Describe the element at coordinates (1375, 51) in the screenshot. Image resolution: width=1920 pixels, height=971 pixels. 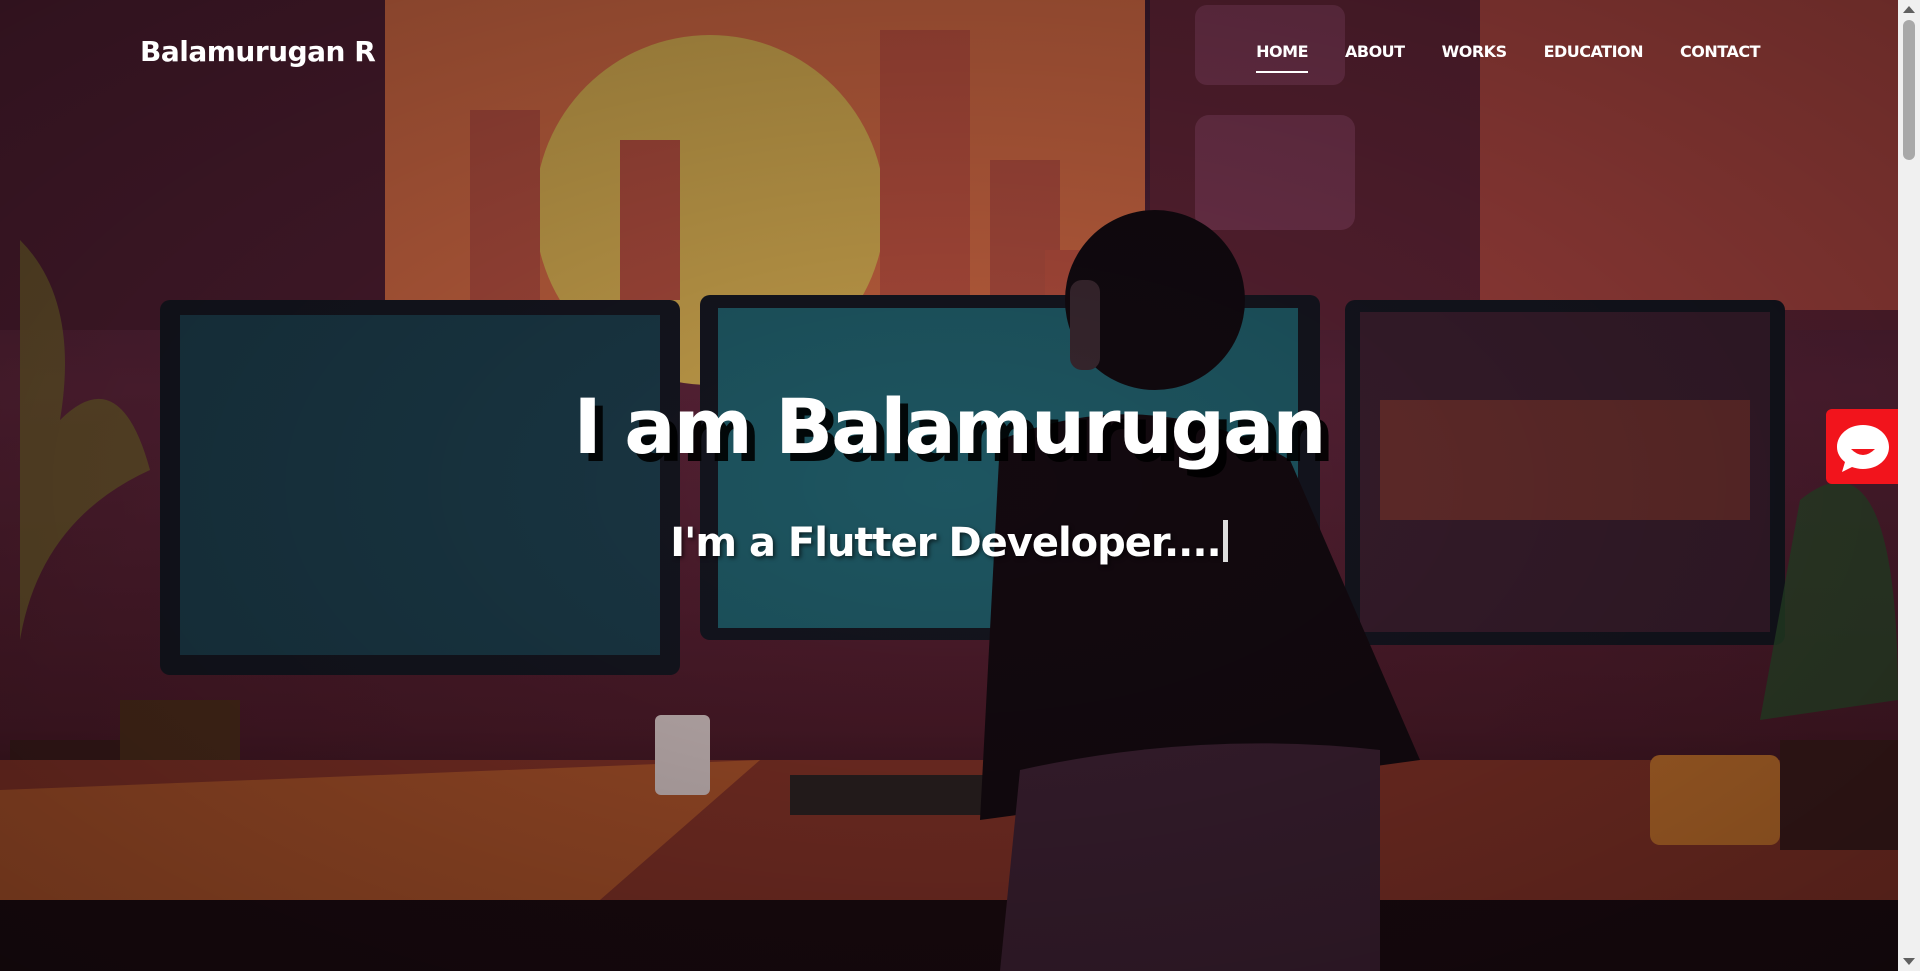
I see `nav-item-about: ABOUT` at that location.